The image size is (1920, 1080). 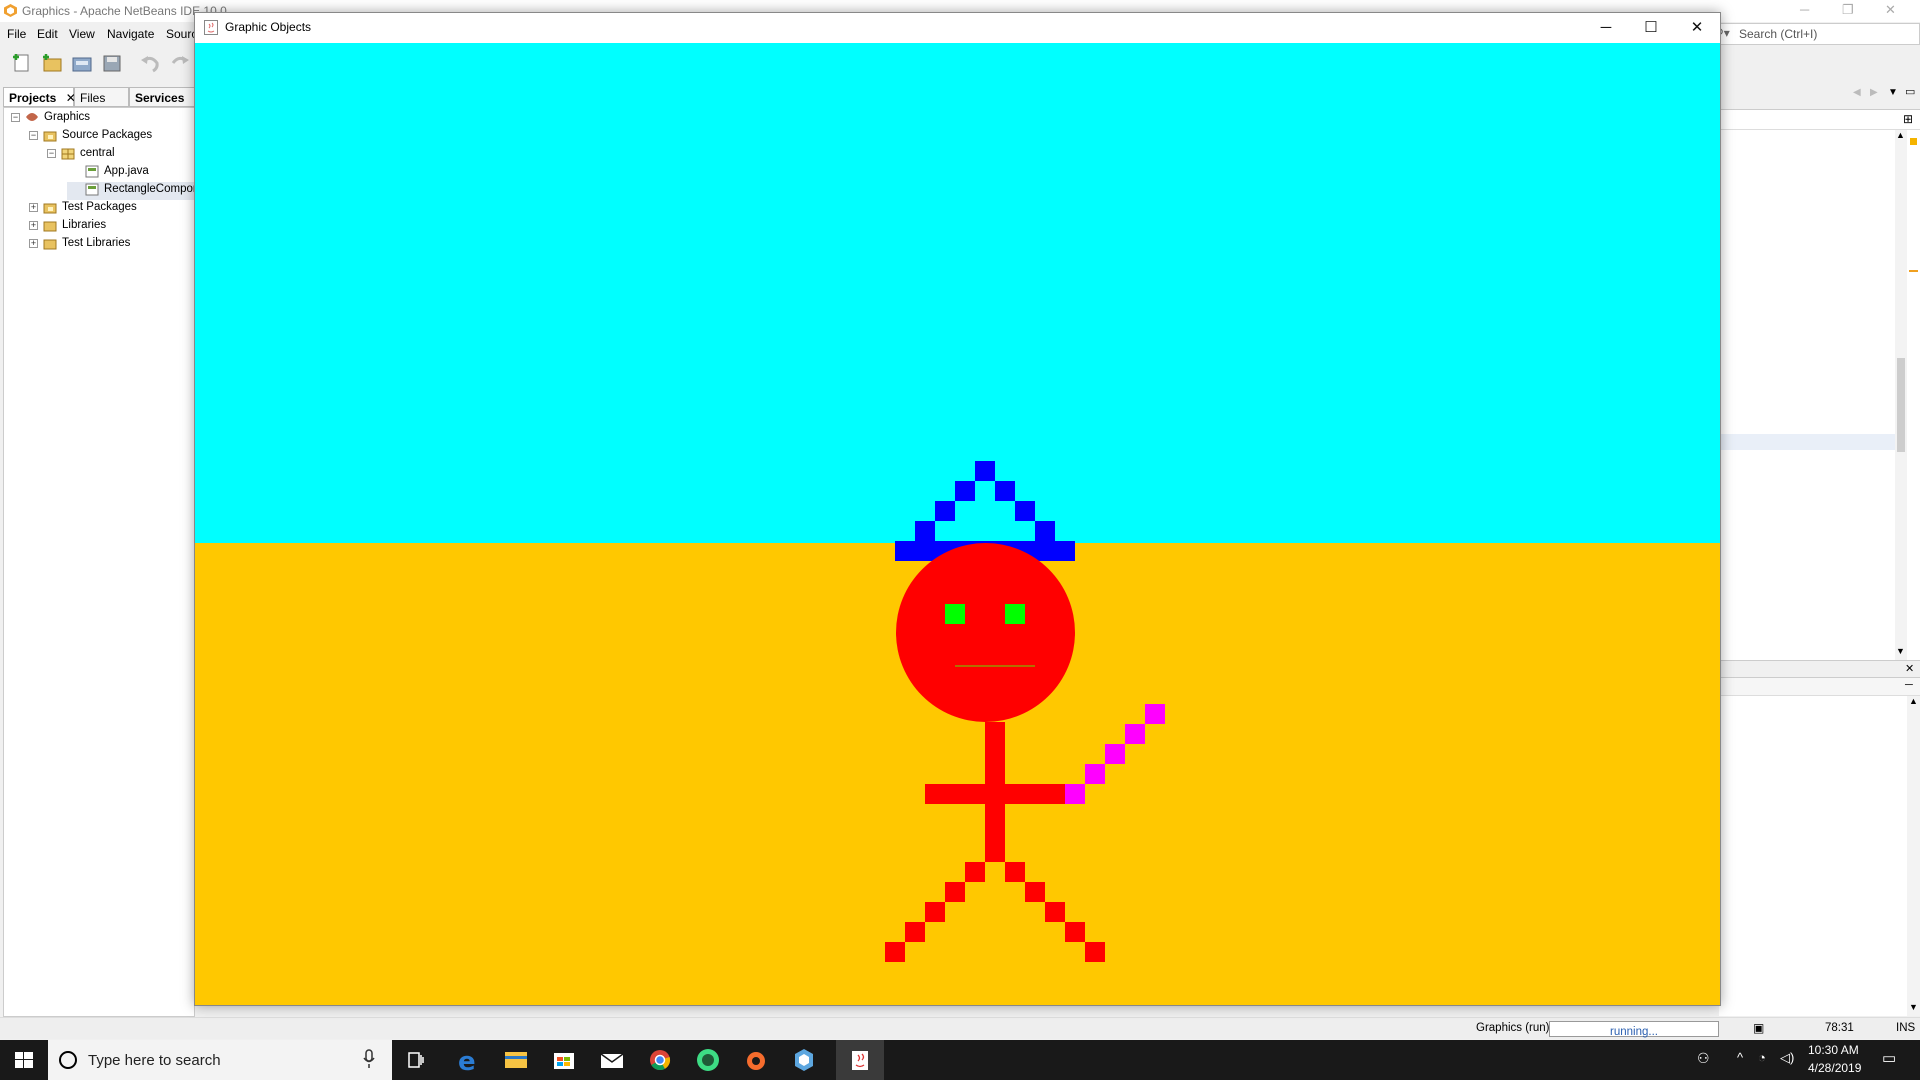 What do you see at coordinates (1703, 1058) in the screenshot?
I see `people-icon: ⚇` at bounding box center [1703, 1058].